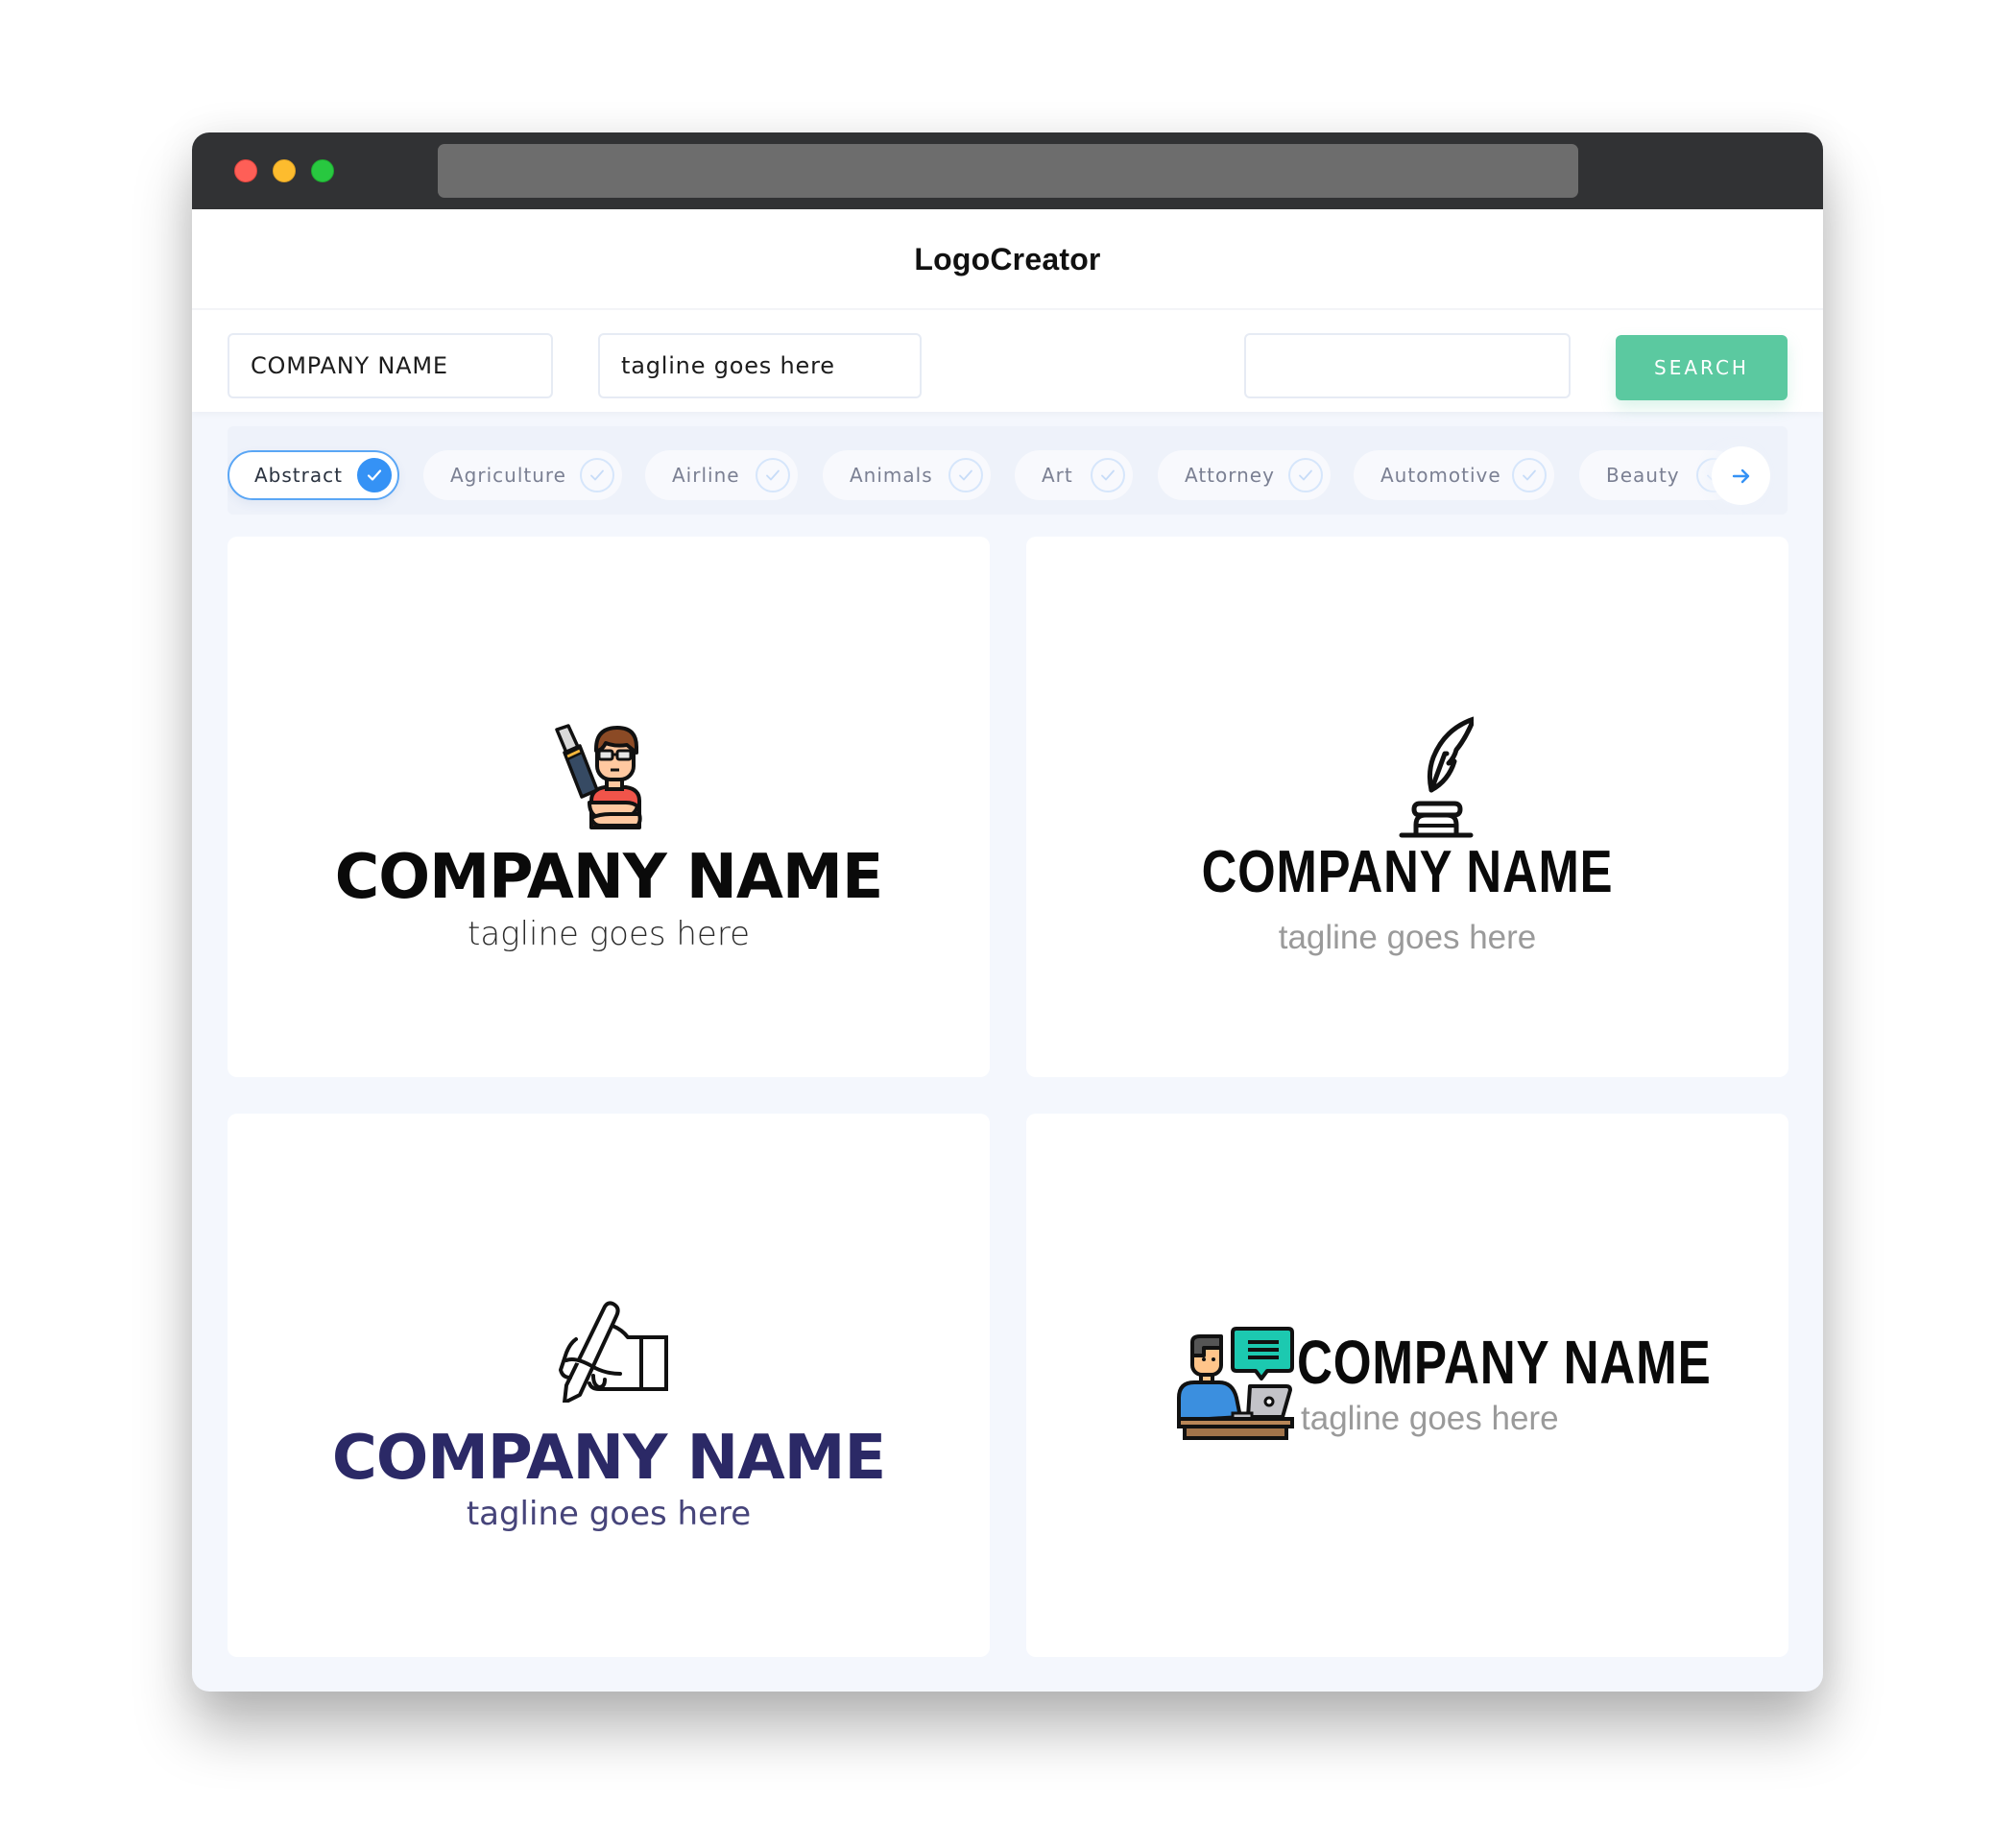 The width and height of the screenshot is (2016, 1824). I want to click on category-chip-abstract: Abstract, so click(313, 475).